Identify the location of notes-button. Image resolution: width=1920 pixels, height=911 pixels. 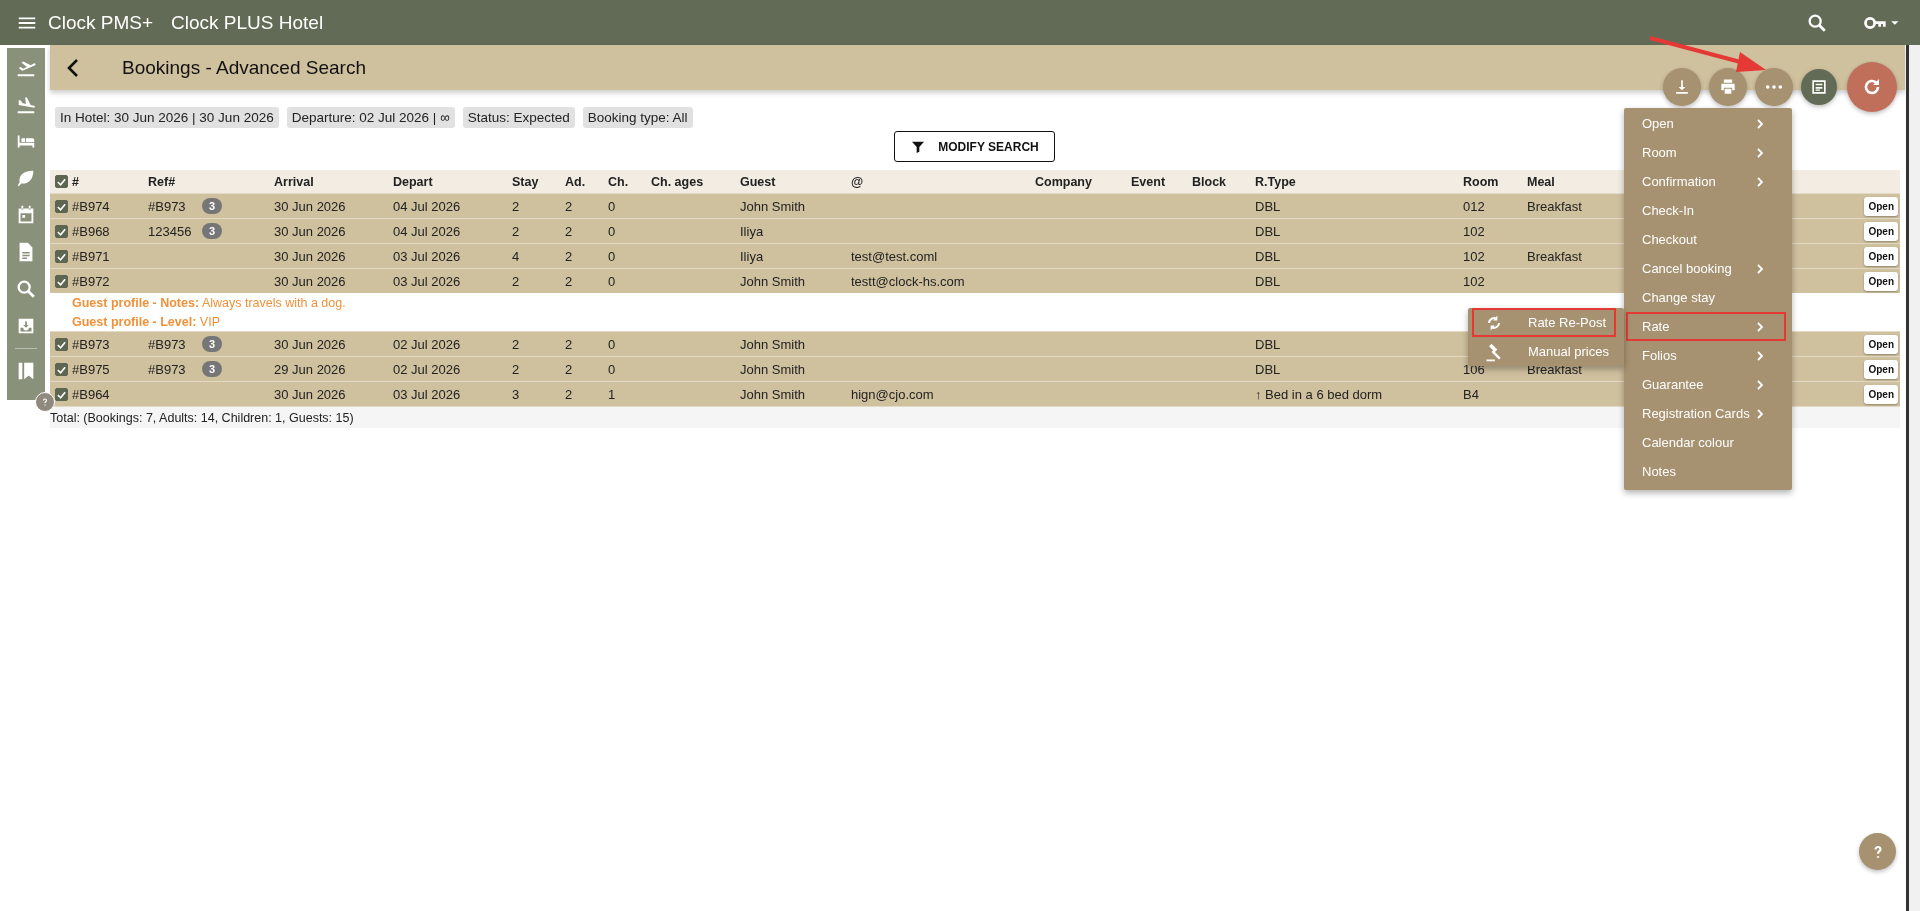
(1819, 87).